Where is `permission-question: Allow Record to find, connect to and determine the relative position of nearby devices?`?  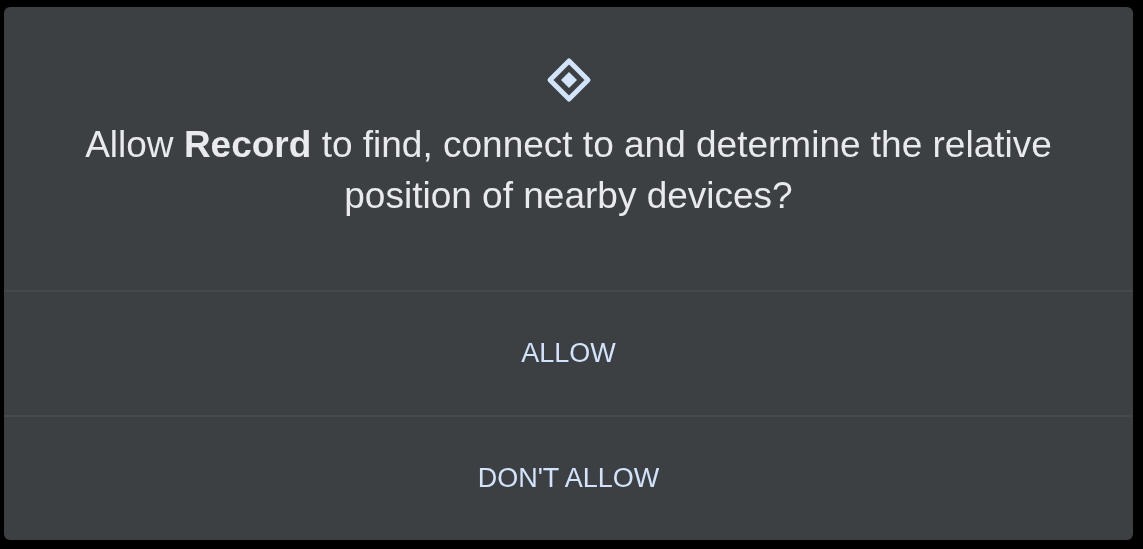
permission-question: Allow Record to find, connect to and determine the relative position of nearby devices? is located at coordinates (568, 170).